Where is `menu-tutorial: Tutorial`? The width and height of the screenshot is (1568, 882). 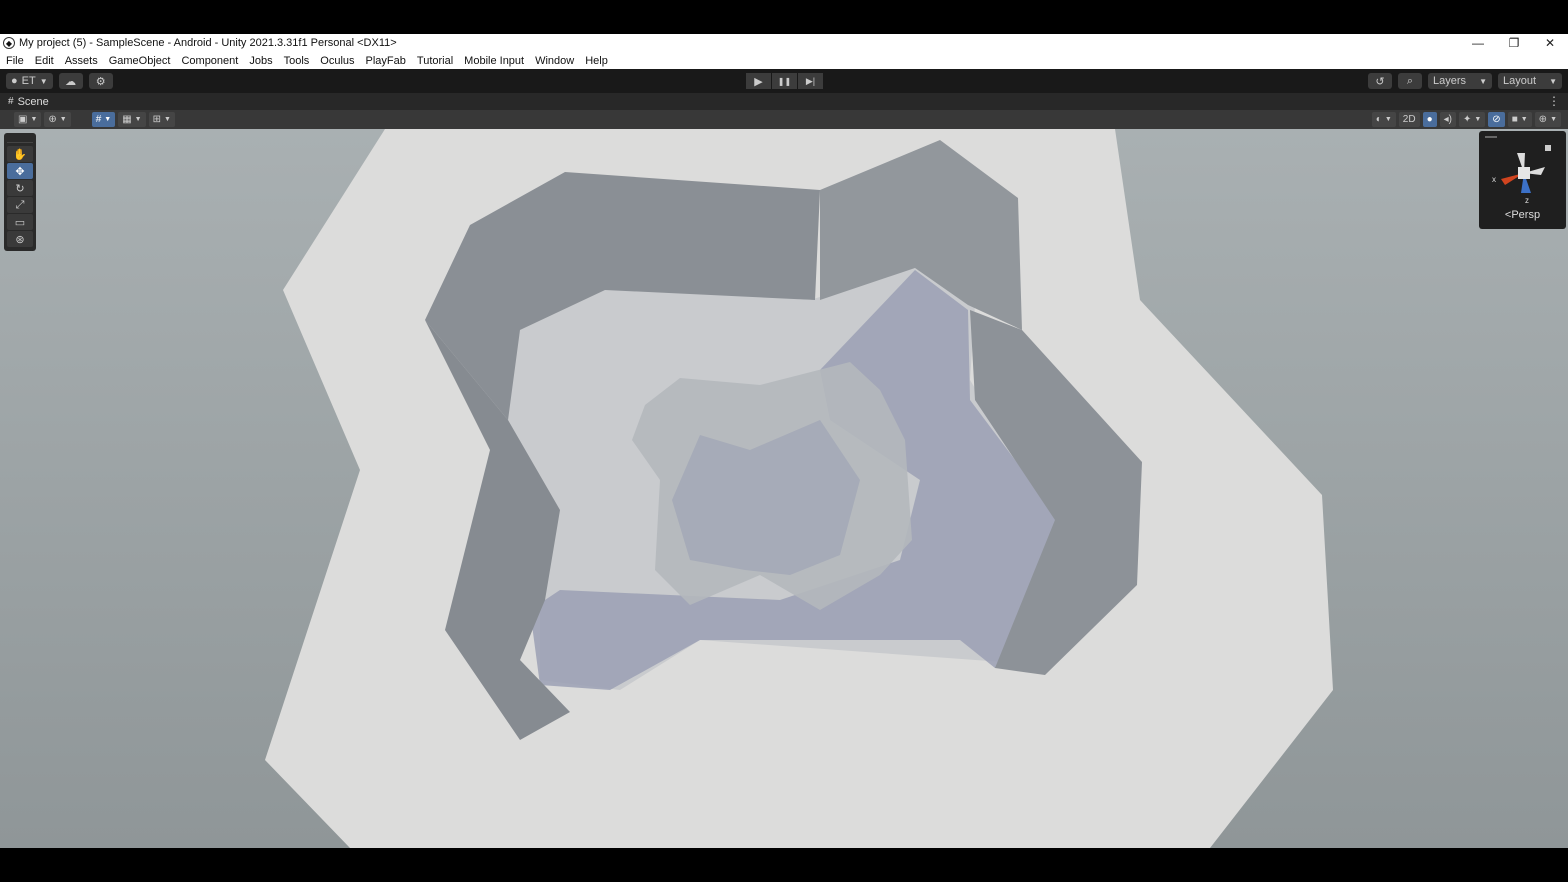
menu-tutorial: Tutorial is located at coordinates (435, 61).